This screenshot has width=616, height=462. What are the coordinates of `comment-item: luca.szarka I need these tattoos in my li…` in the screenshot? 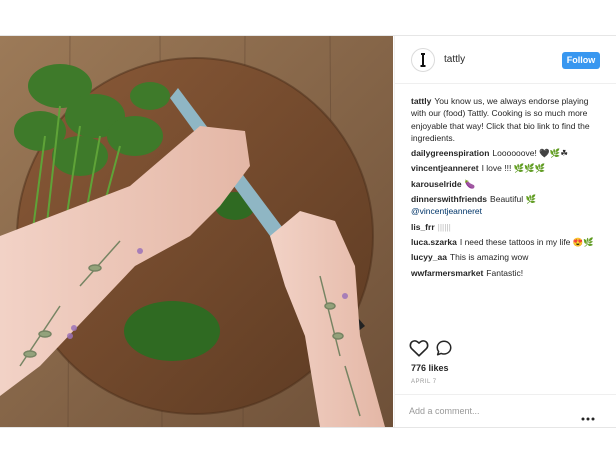 It's located at (507, 242).